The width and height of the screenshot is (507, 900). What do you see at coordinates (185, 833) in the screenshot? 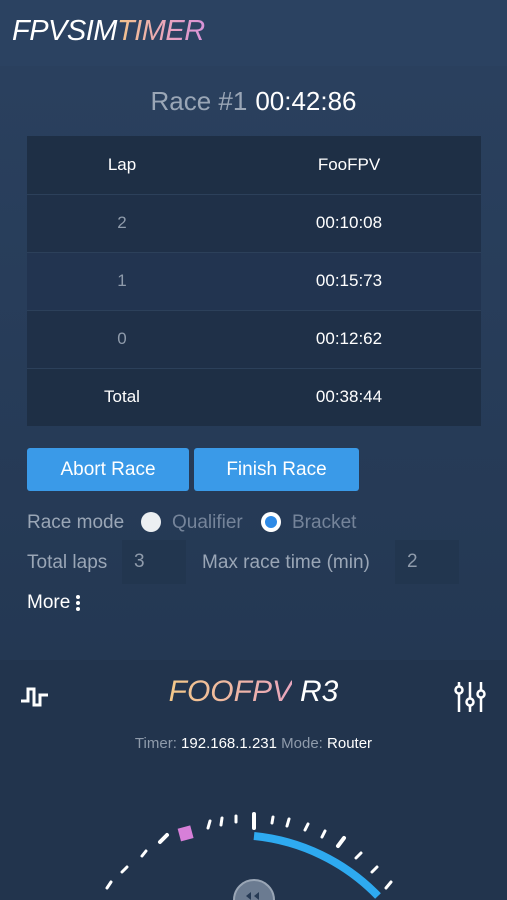
I see `gauge-marker` at bounding box center [185, 833].